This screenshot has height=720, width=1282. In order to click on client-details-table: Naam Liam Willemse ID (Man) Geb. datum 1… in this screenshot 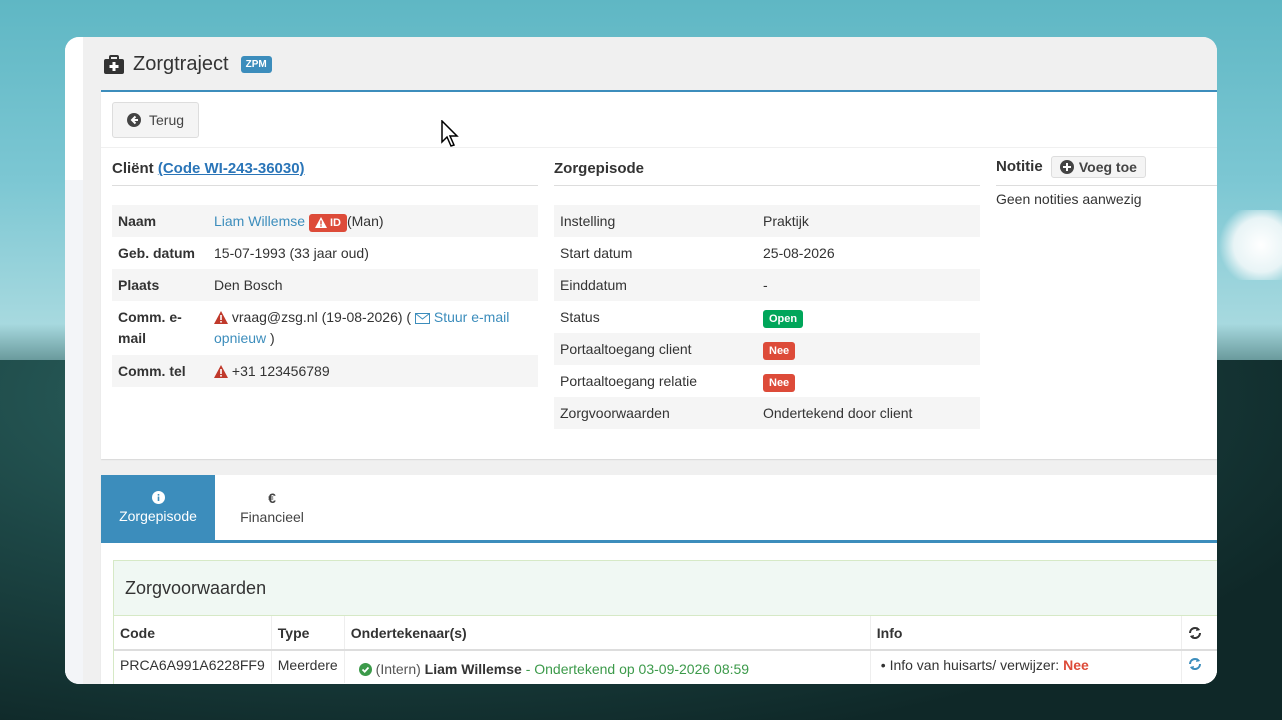, I will do `click(325, 296)`.